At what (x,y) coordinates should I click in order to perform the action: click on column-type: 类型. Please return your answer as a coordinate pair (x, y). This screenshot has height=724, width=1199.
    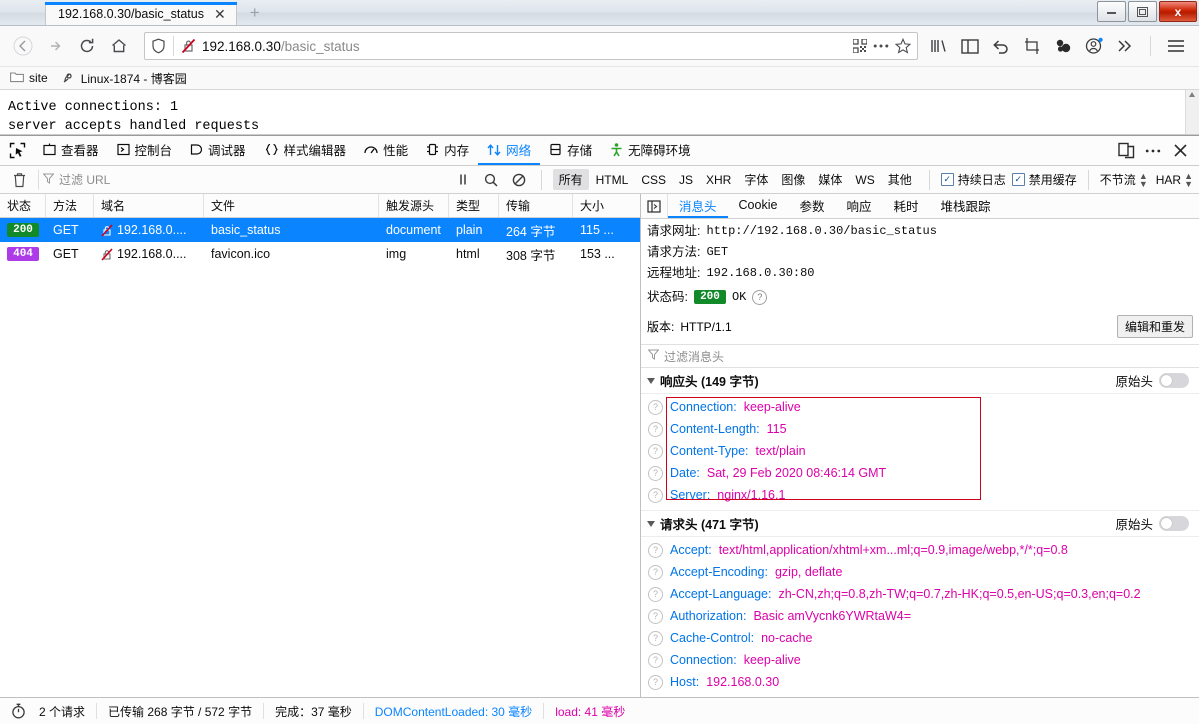
    Looking at the image, I should click on (474, 205).